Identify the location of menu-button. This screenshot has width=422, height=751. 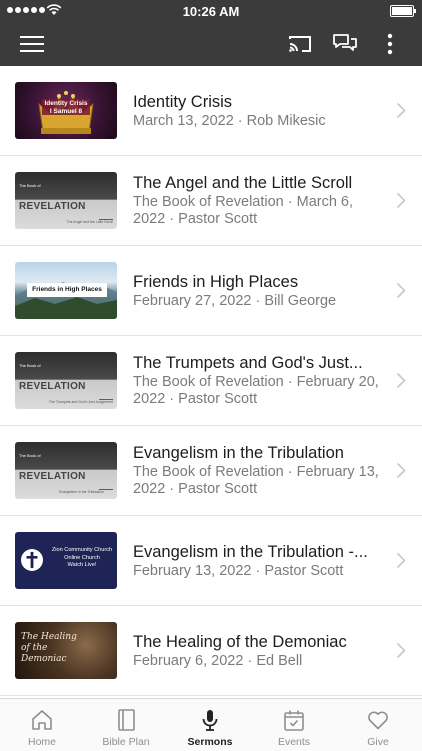
(32, 44).